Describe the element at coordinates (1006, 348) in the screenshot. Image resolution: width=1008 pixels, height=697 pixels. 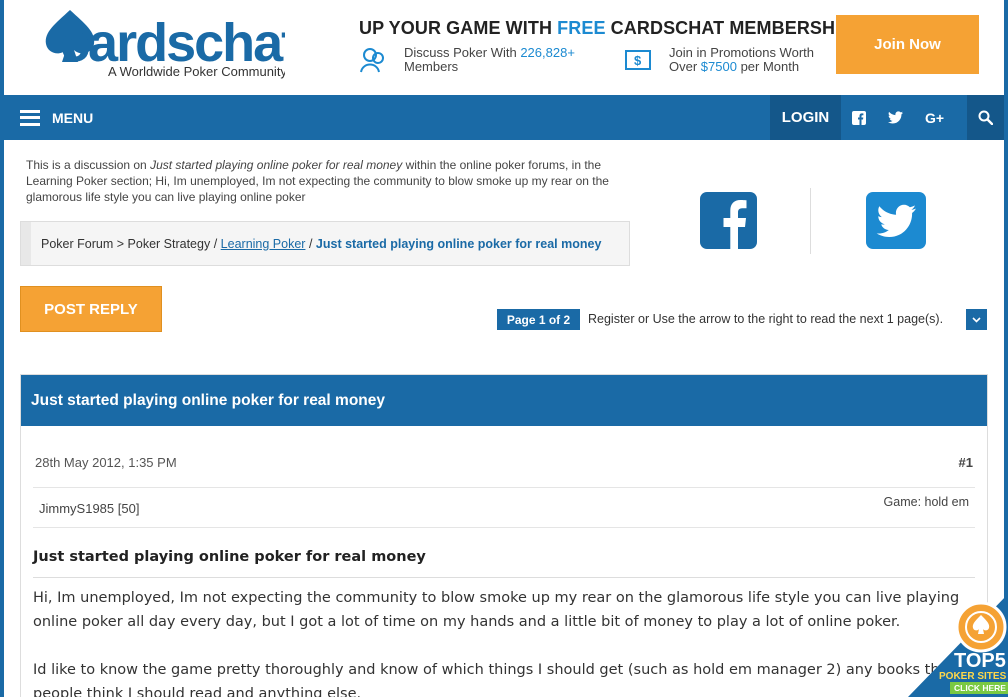
I see `page-frame-right` at that location.